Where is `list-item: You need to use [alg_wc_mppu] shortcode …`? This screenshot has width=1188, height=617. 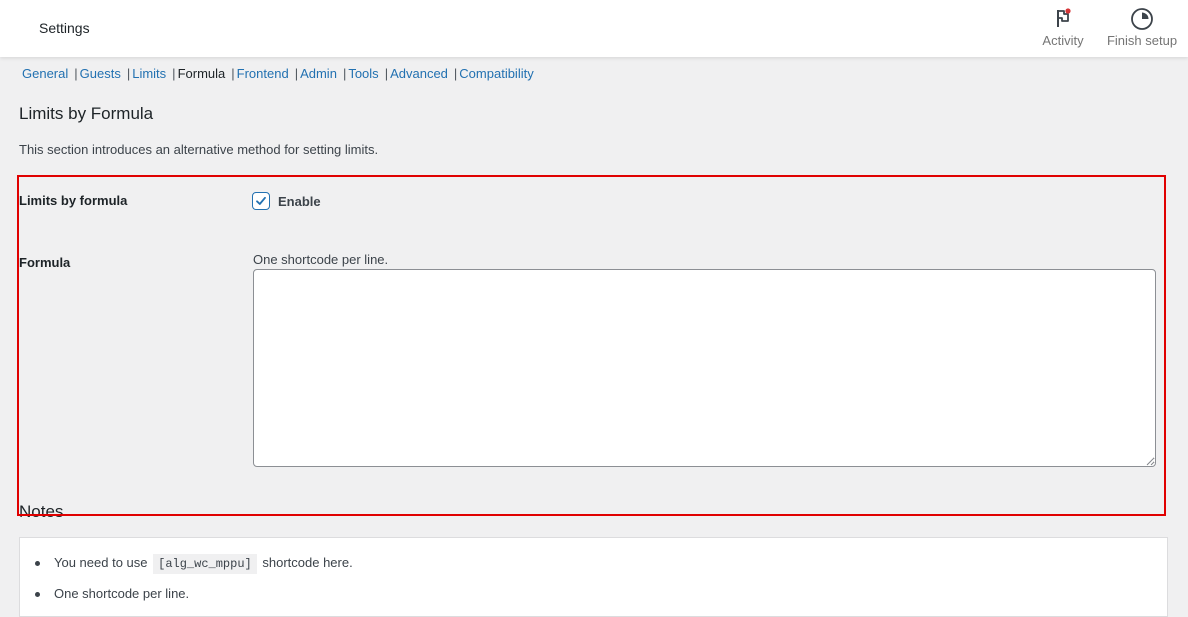 list-item: You need to use [alg_wc_mppu] shortcode … is located at coordinates (194, 564).